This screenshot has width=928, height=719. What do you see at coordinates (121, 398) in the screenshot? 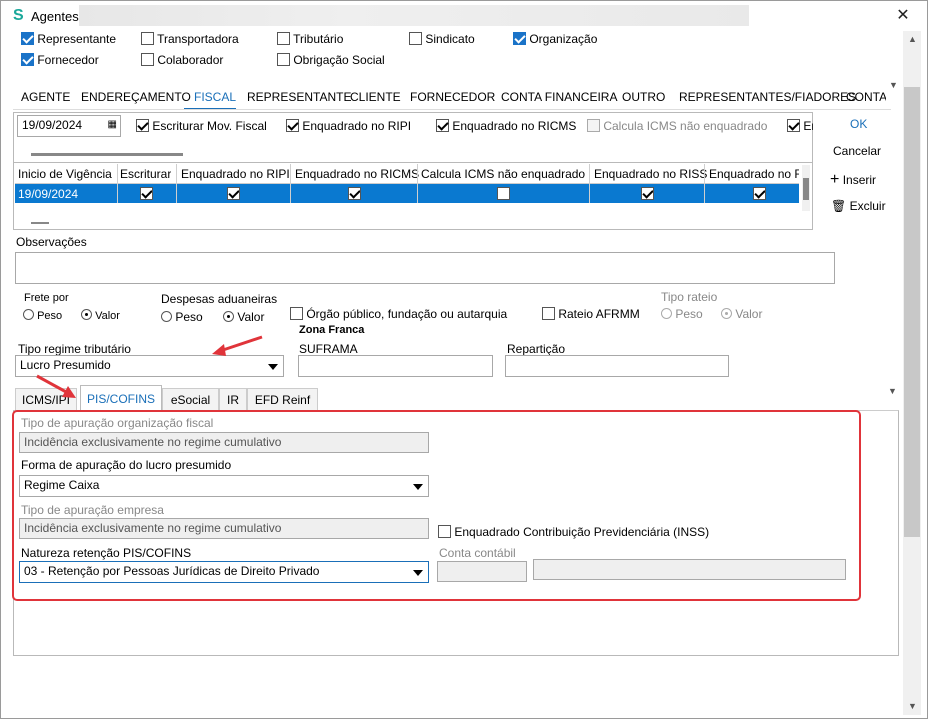
I see `subtab-pis-cofins: PIS/COFINS` at bounding box center [121, 398].